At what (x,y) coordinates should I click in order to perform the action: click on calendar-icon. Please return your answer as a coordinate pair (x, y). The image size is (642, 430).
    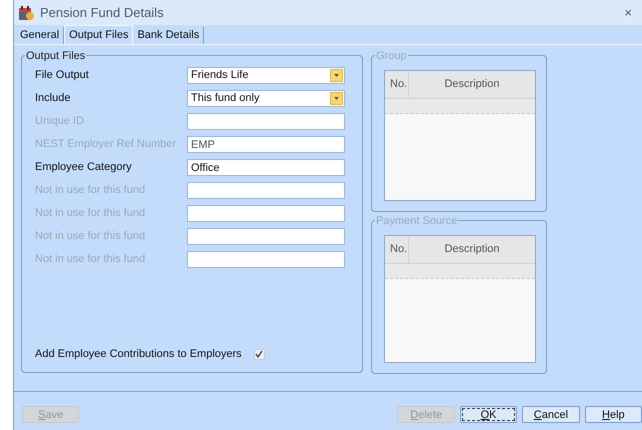
    Looking at the image, I should click on (26, 12).